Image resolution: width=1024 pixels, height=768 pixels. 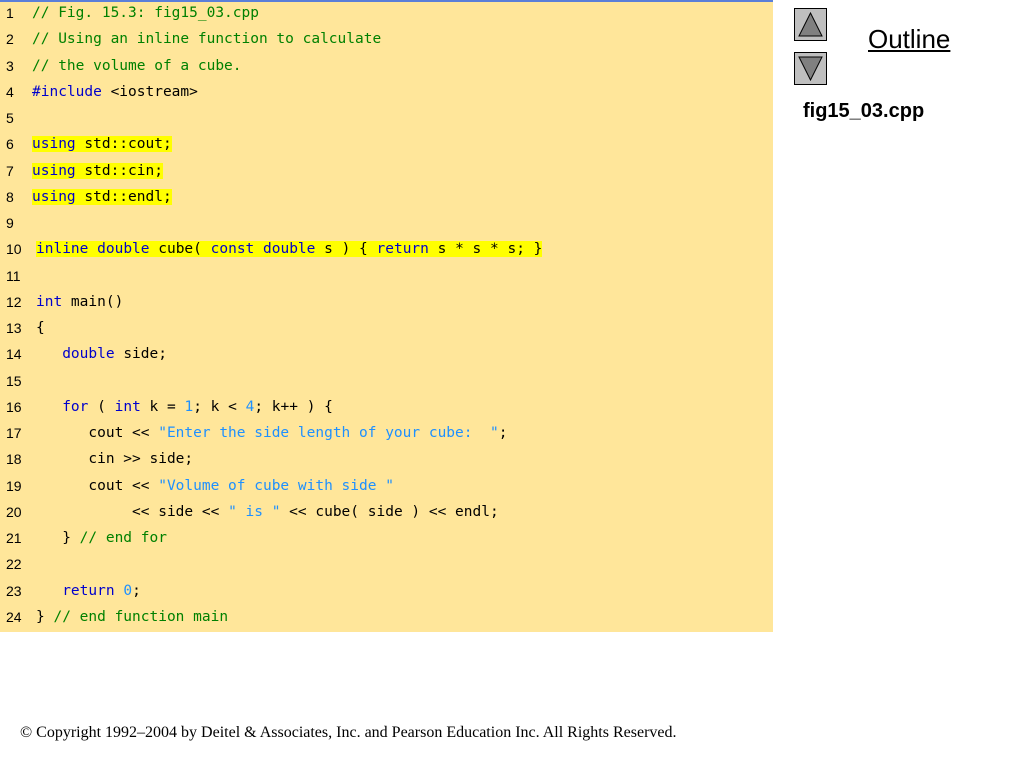 What do you see at coordinates (293, 406) in the screenshot?
I see `code-token-plain: ; k++ ) {` at bounding box center [293, 406].